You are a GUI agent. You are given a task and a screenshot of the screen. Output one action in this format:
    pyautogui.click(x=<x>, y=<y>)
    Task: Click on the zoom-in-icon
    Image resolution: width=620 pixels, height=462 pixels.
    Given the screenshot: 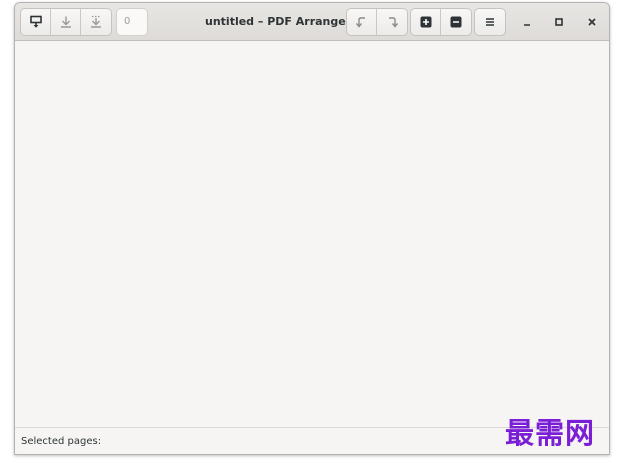 What is the action you would take?
    pyautogui.click(x=426, y=22)
    